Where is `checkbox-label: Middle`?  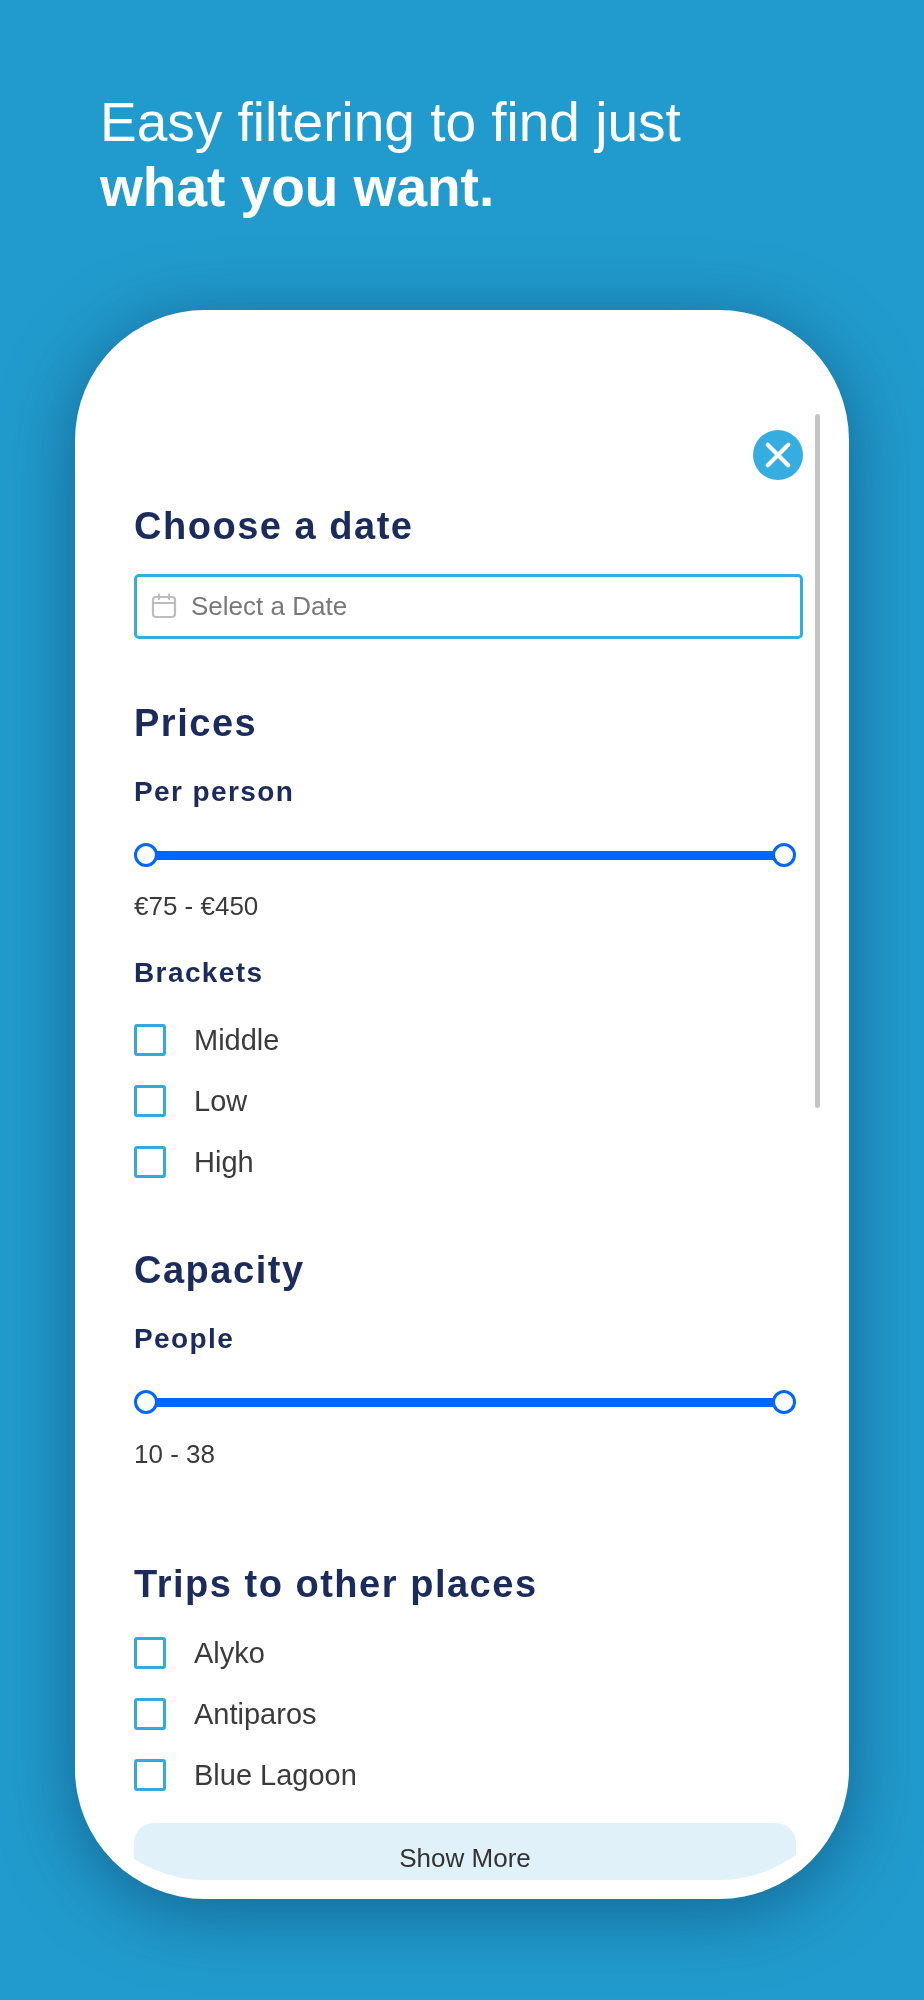 checkbox-label: Middle is located at coordinates (237, 1040).